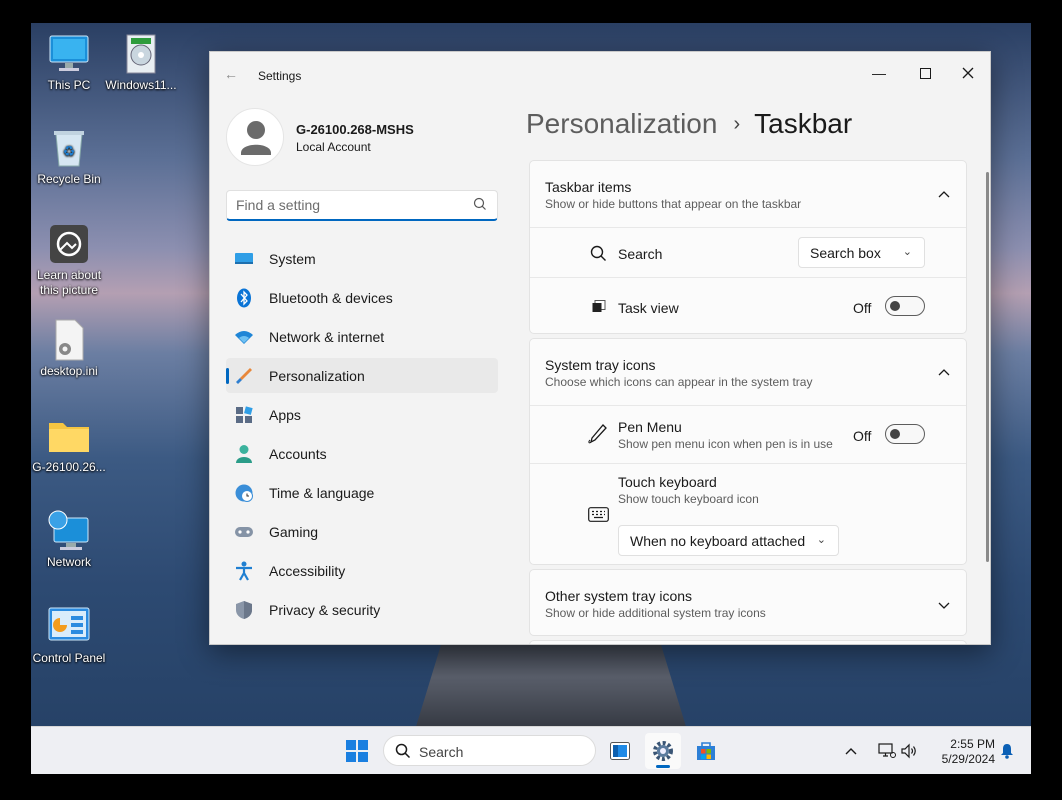  I want to click on chevron-down-icon, so click(944, 605).